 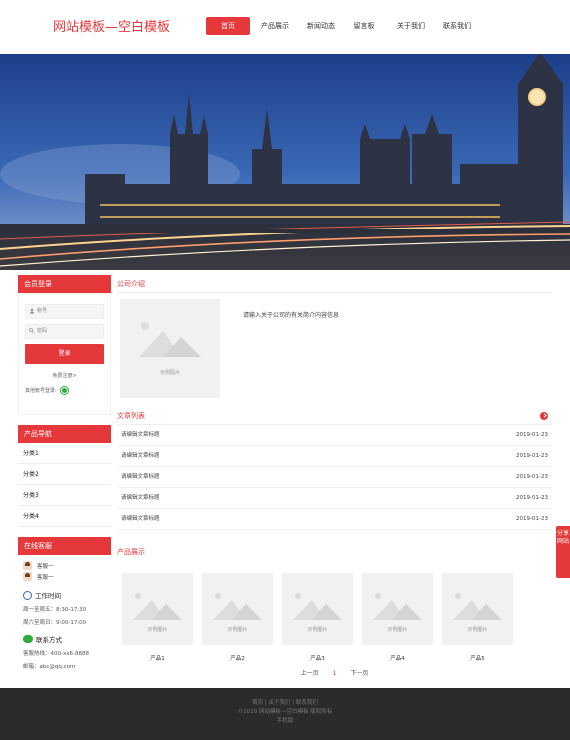 I want to click on service-avatar-icon, so click(x=27, y=565).